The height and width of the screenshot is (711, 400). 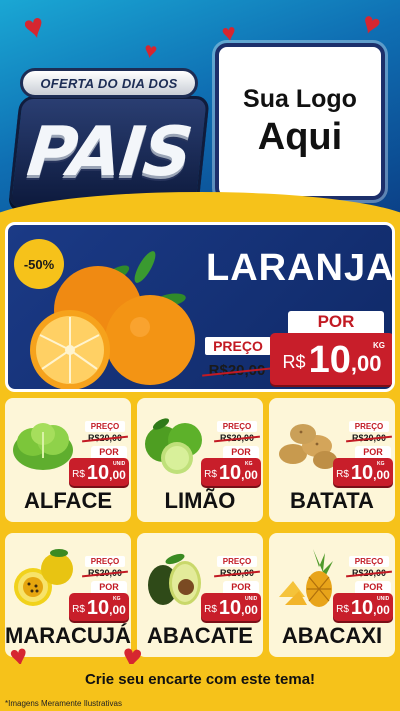 I want to click on passion-fruit-icon, so click(x=43, y=577).